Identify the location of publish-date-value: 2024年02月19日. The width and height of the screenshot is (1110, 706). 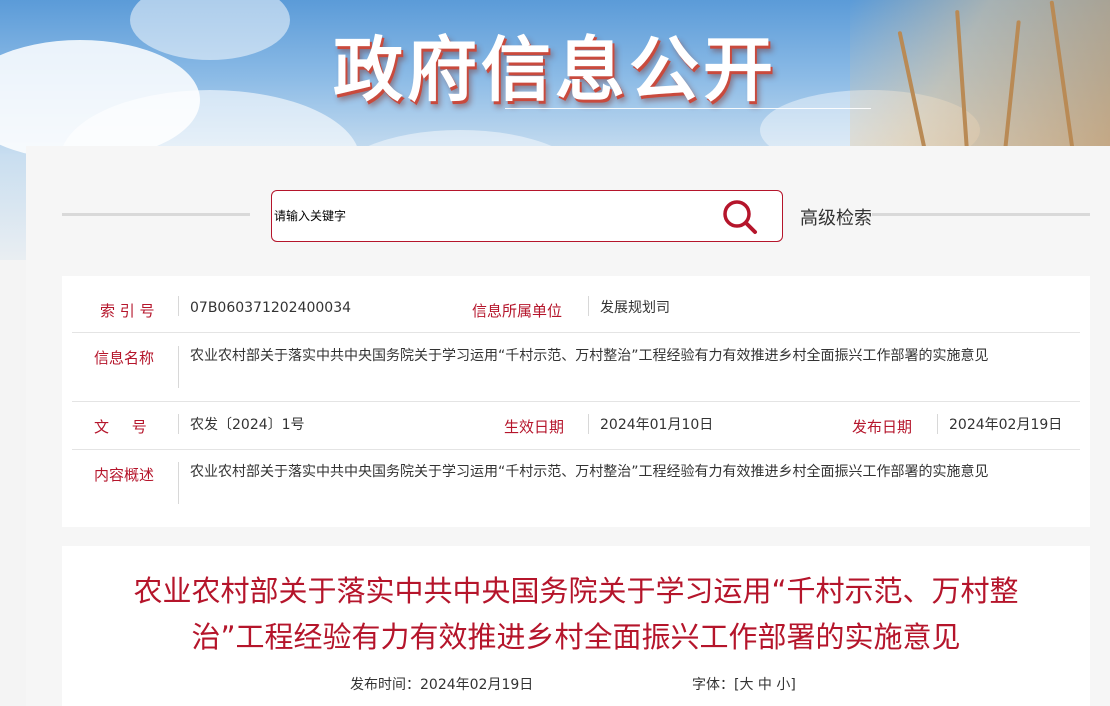
(1006, 425).